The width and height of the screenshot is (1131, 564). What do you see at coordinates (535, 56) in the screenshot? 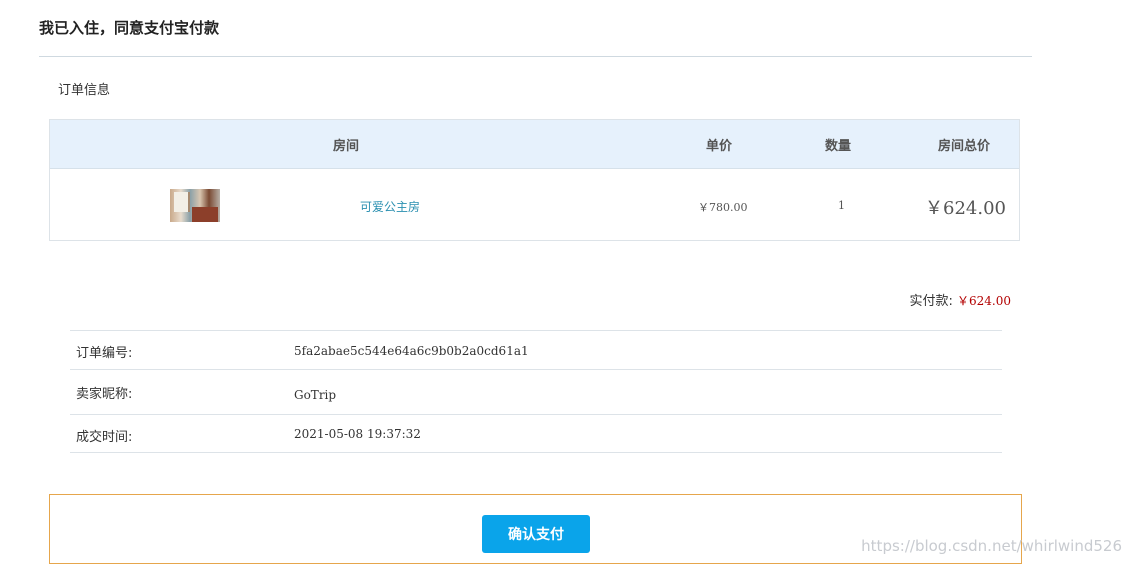
I see `title-divider` at bounding box center [535, 56].